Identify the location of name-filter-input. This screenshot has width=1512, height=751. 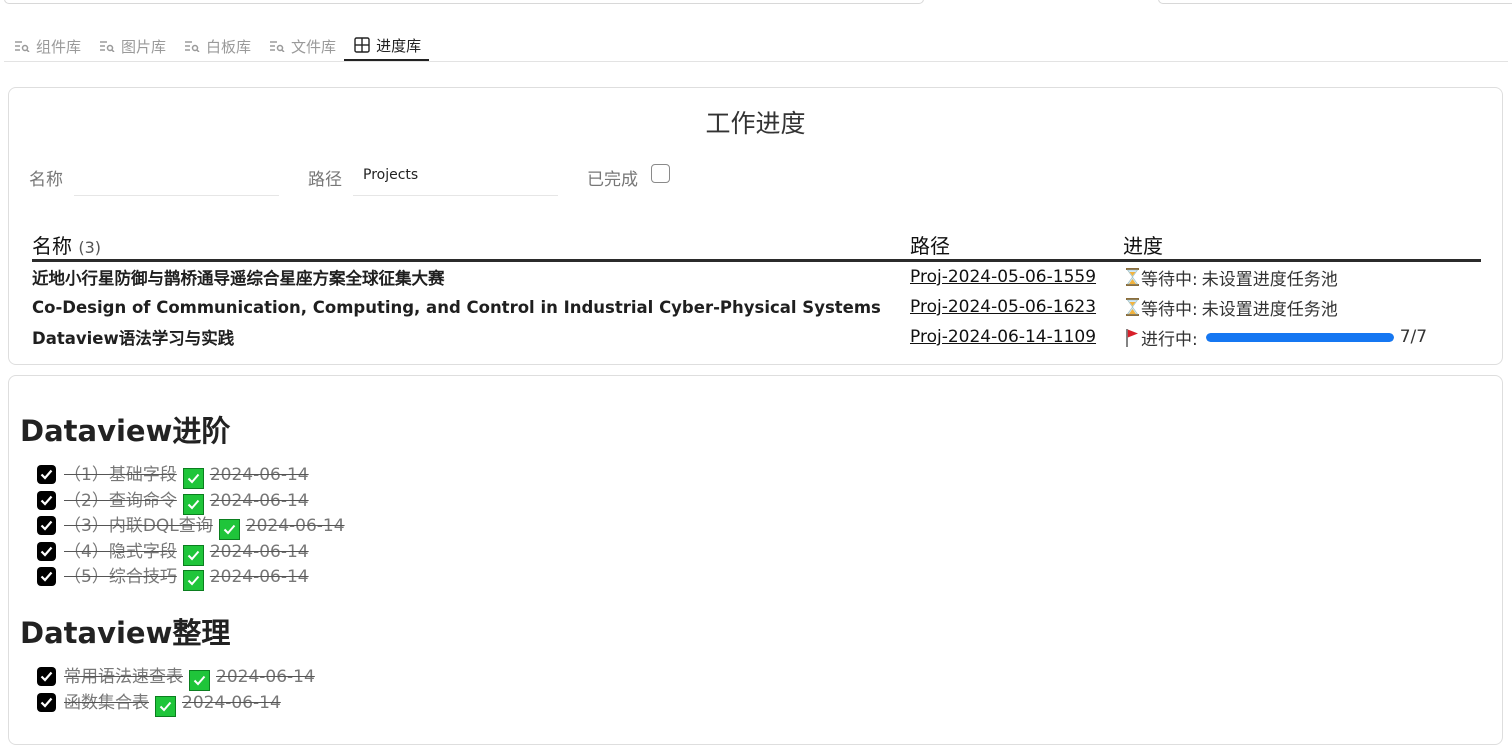
(176, 175).